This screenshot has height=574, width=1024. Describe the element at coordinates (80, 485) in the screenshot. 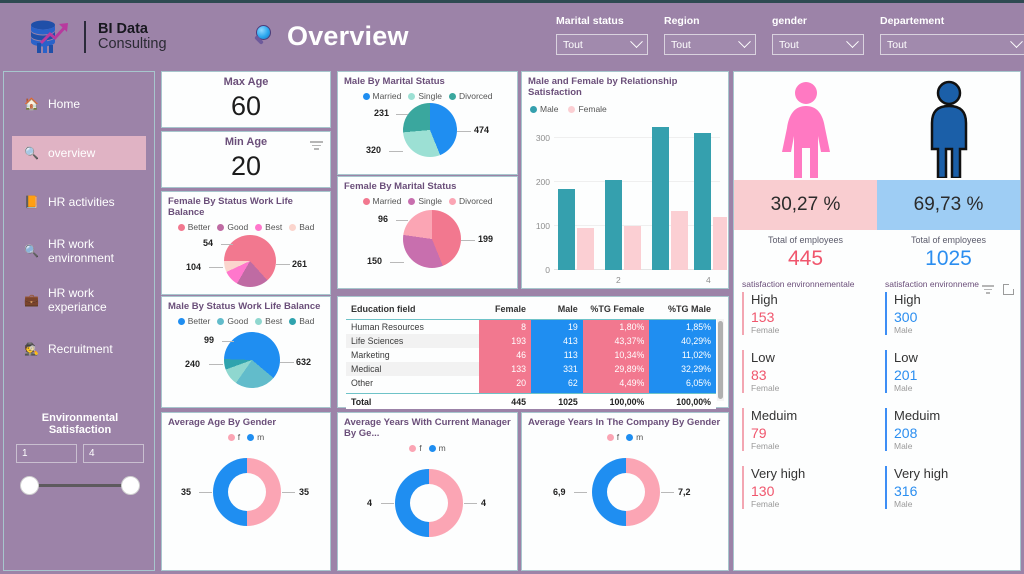

I see `slider-track` at that location.